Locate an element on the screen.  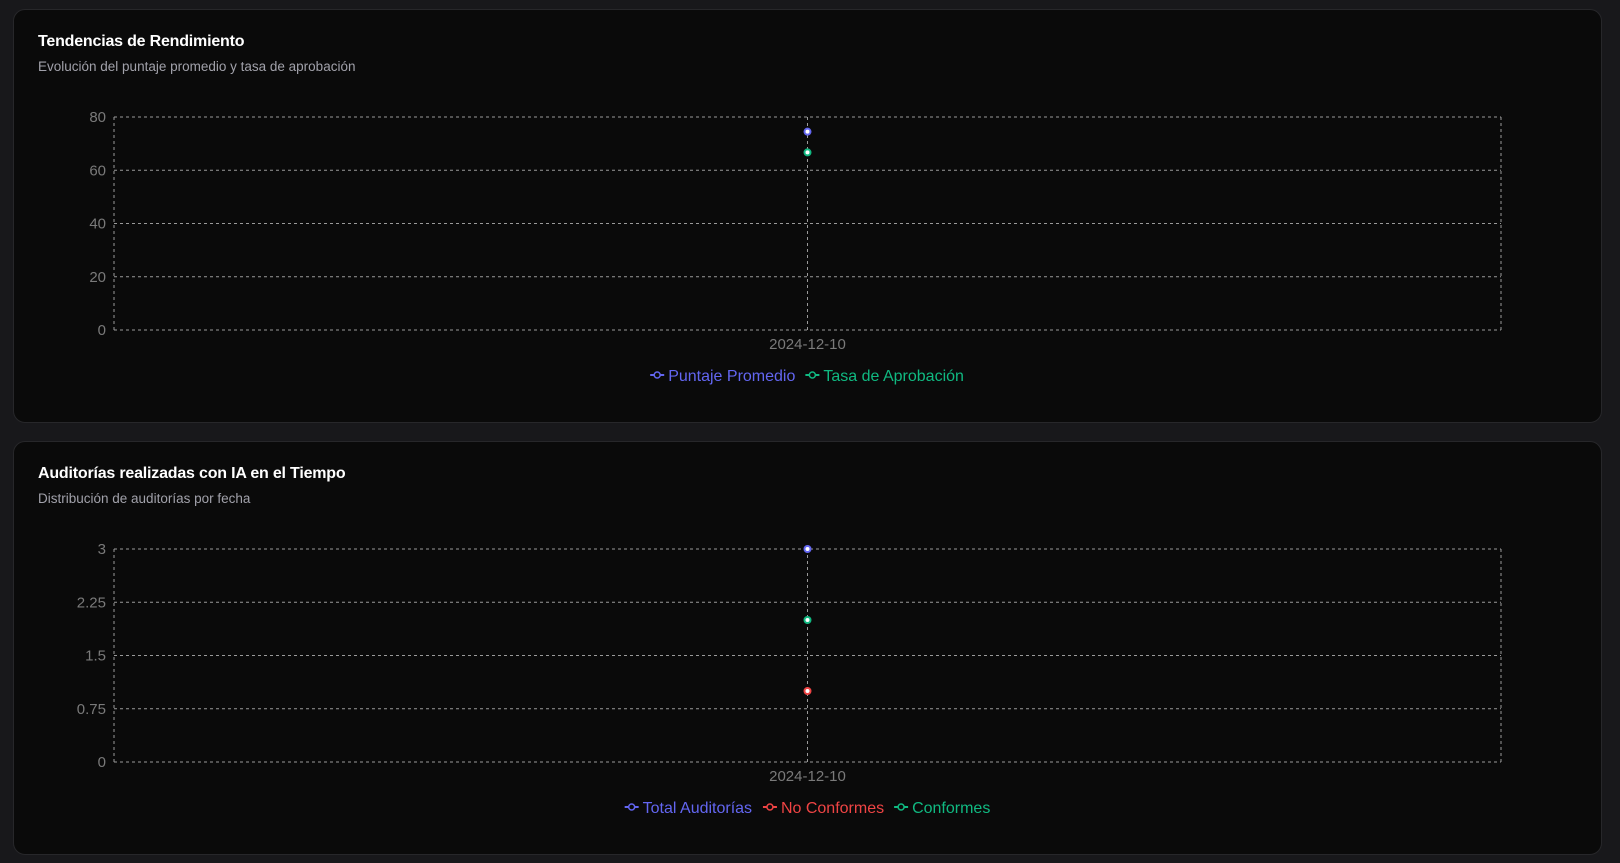
legend-label: Puntaje Promedio is located at coordinates (731, 376).